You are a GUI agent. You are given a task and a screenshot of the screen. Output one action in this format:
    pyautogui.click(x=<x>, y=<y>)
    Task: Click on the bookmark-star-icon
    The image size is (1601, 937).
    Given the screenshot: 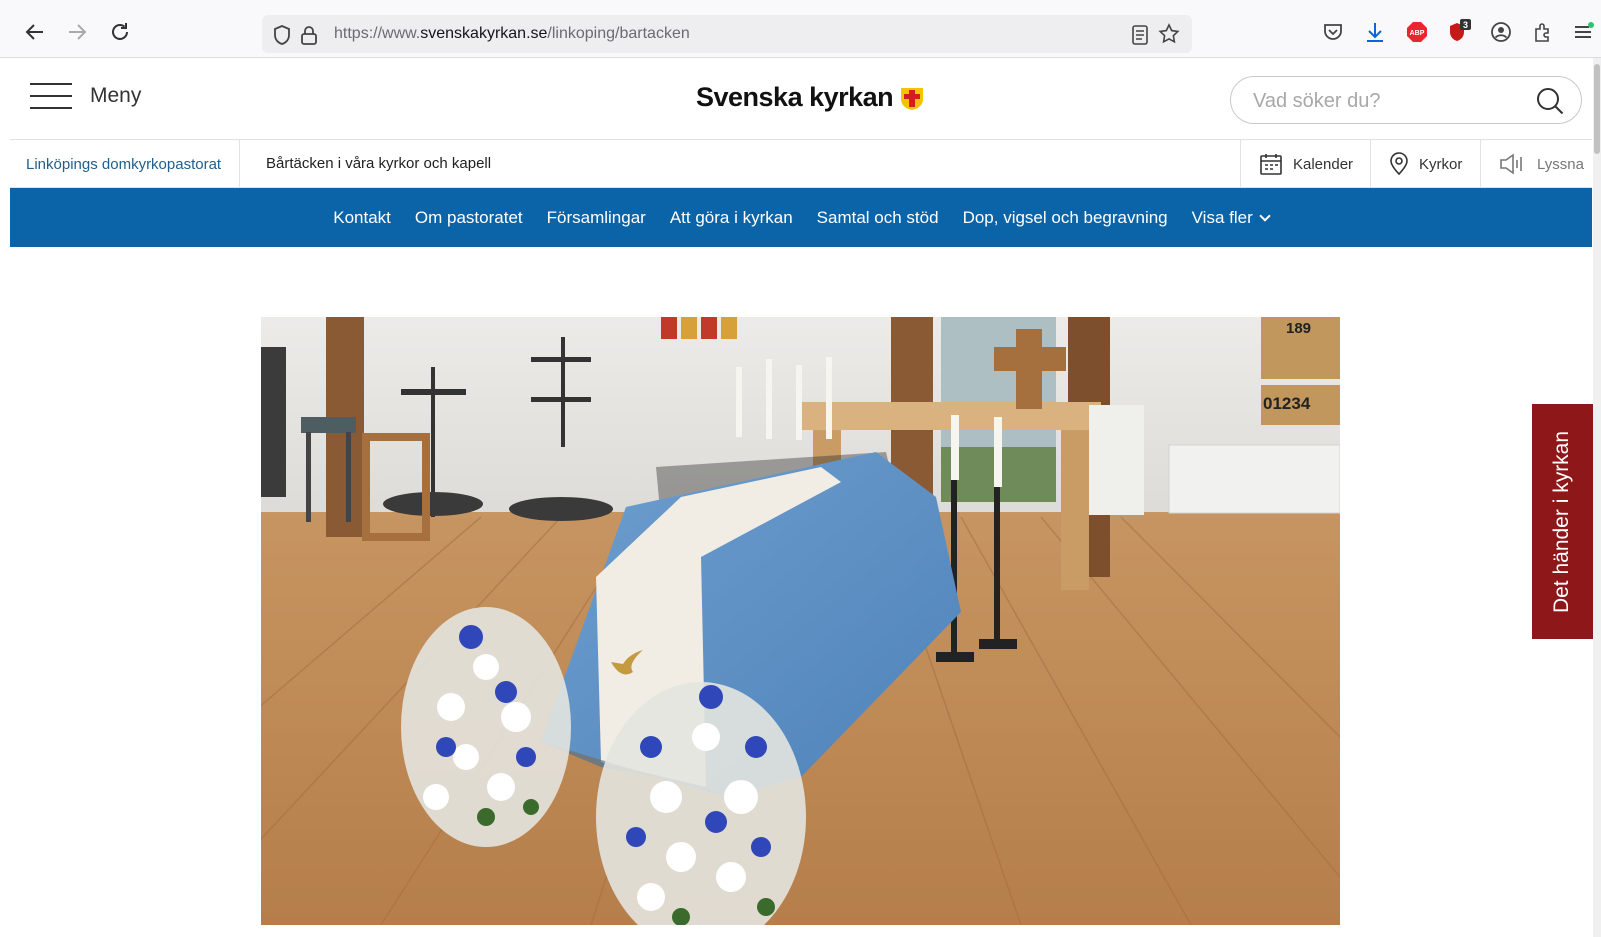 What is the action you would take?
    pyautogui.click(x=1169, y=36)
    